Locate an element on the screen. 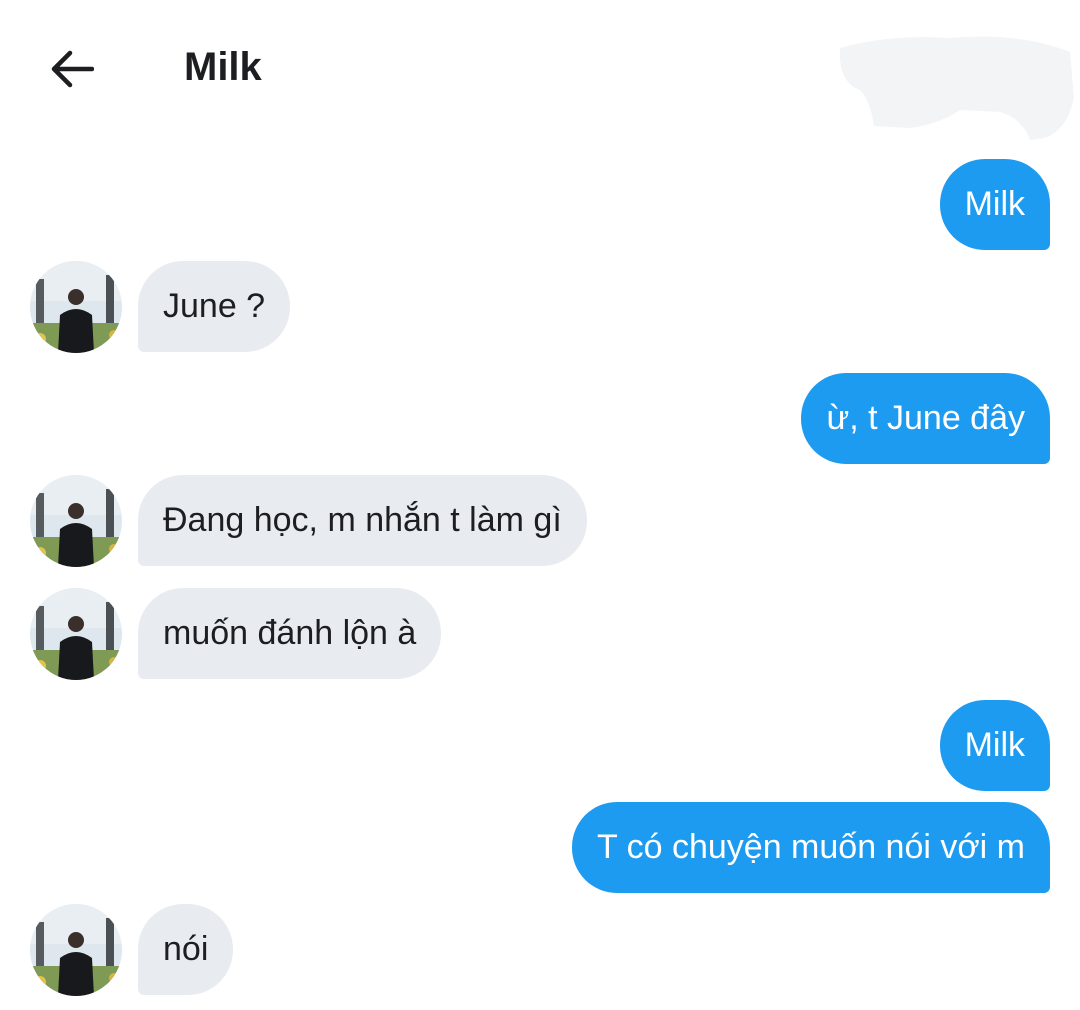 Image resolution: width=1080 pixels, height=1010 pixels. arrow-left-icon is located at coordinates (72, 69).